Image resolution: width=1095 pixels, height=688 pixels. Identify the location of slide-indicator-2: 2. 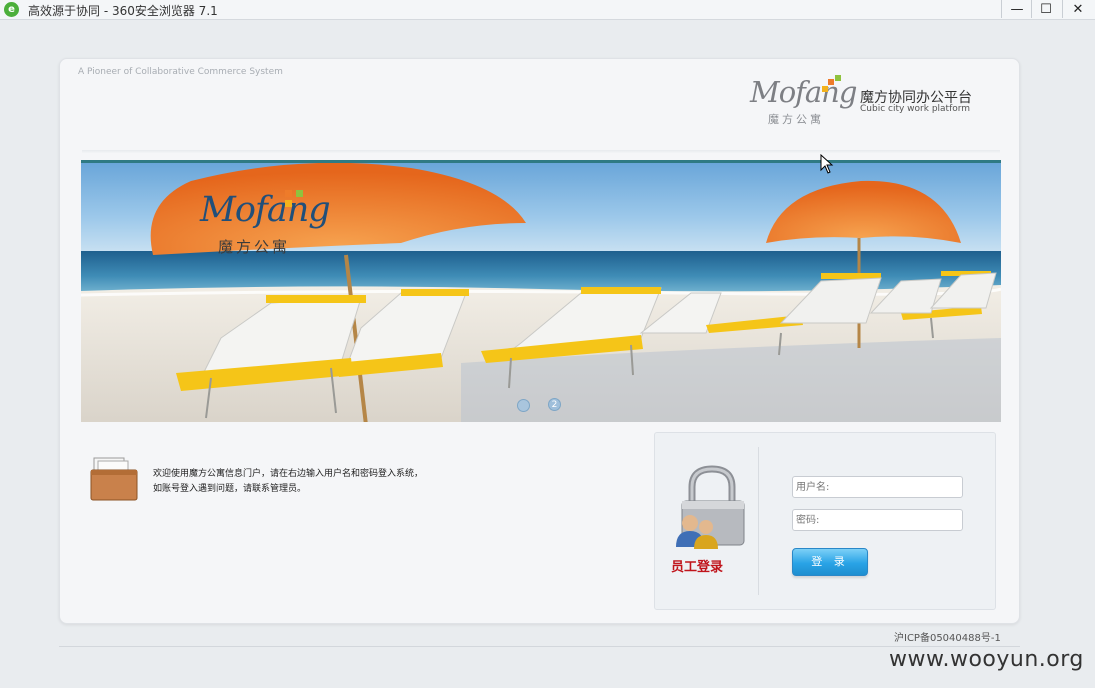
(554, 404).